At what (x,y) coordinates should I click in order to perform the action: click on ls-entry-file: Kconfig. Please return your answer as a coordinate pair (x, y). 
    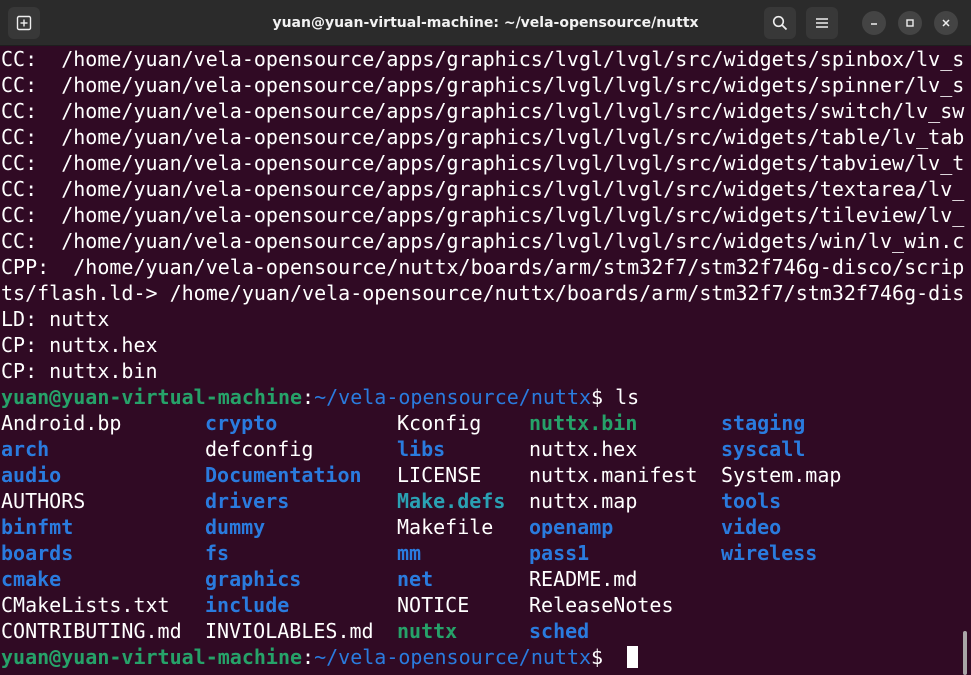
    Looking at the image, I should click on (439, 423).